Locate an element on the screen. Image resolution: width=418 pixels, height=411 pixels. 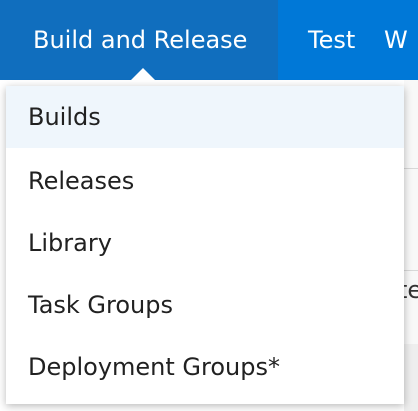
menu-item-label: Builds is located at coordinates (64, 117).